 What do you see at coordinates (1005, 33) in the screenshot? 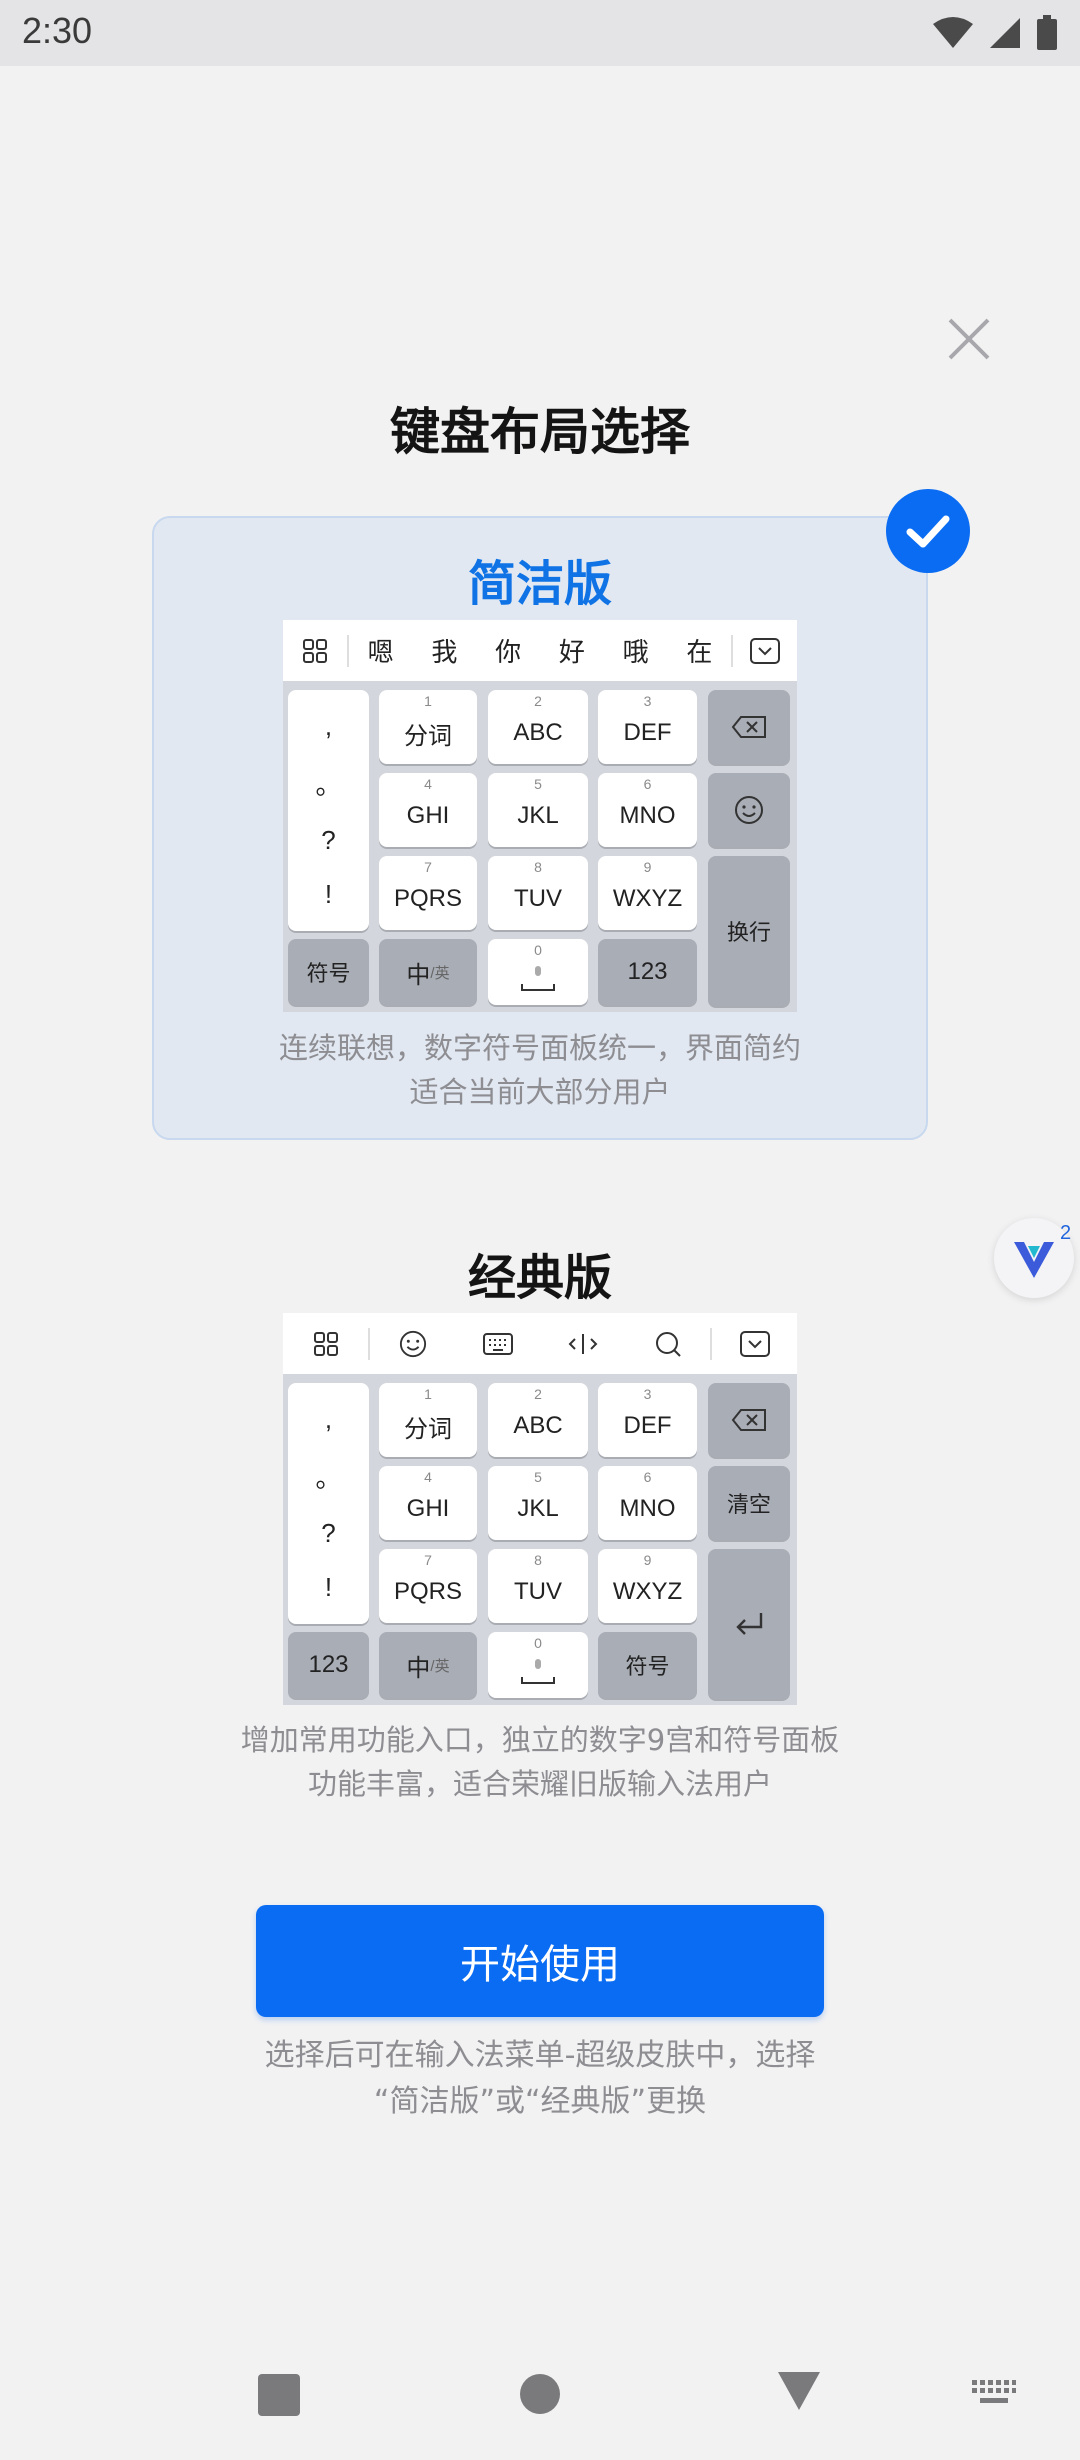
I see `signal-icon` at bounding box center [1005, 33].